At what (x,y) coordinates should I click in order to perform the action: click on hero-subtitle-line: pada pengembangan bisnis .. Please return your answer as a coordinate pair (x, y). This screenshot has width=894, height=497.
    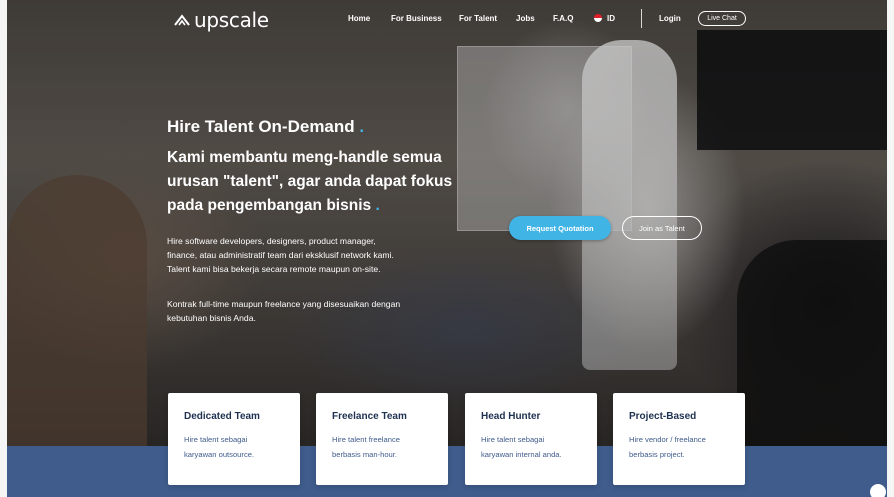
    Looking at the image, I should click on (312, 206).